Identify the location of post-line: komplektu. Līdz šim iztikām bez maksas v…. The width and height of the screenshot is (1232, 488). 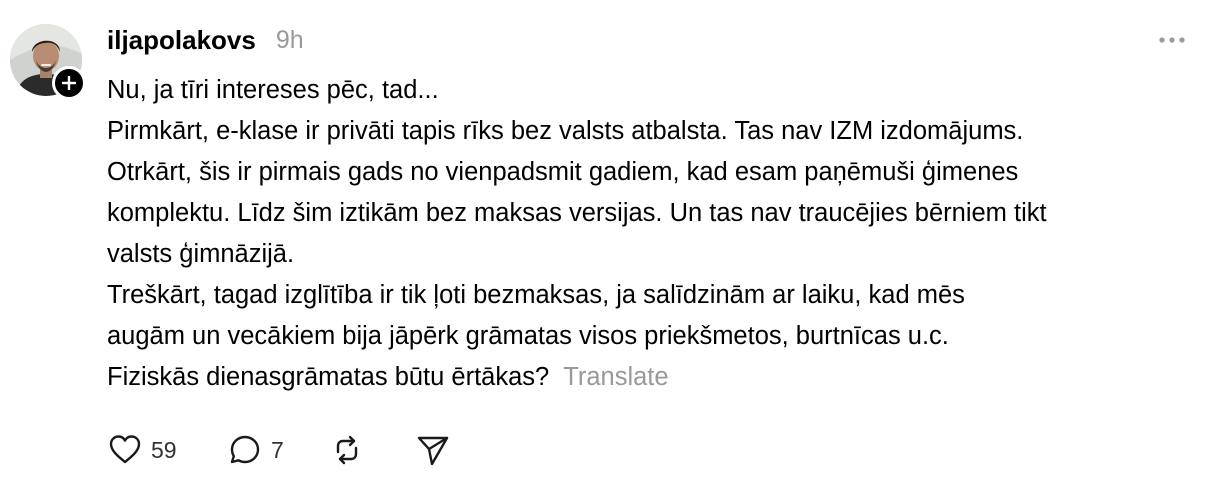
(577, 213).